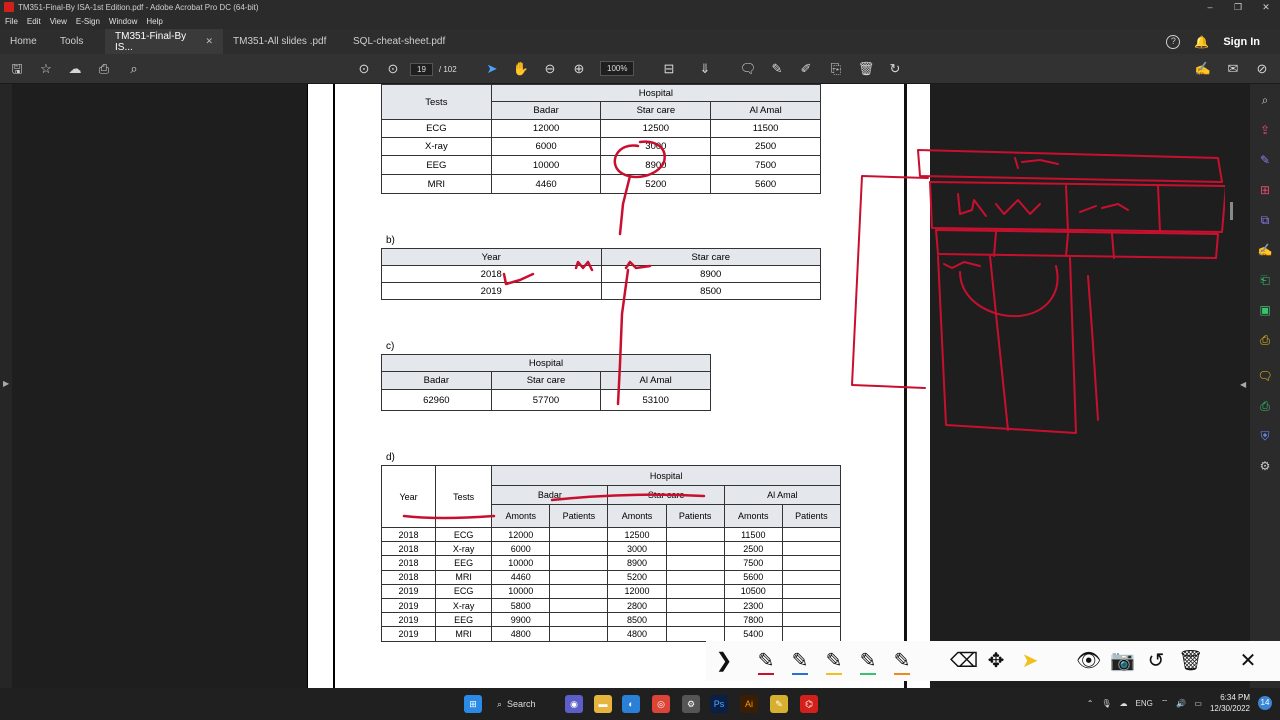  Describe the element at coordinates (574, 704) in the screenshot. I see `teams-icon: ◉` at that location.